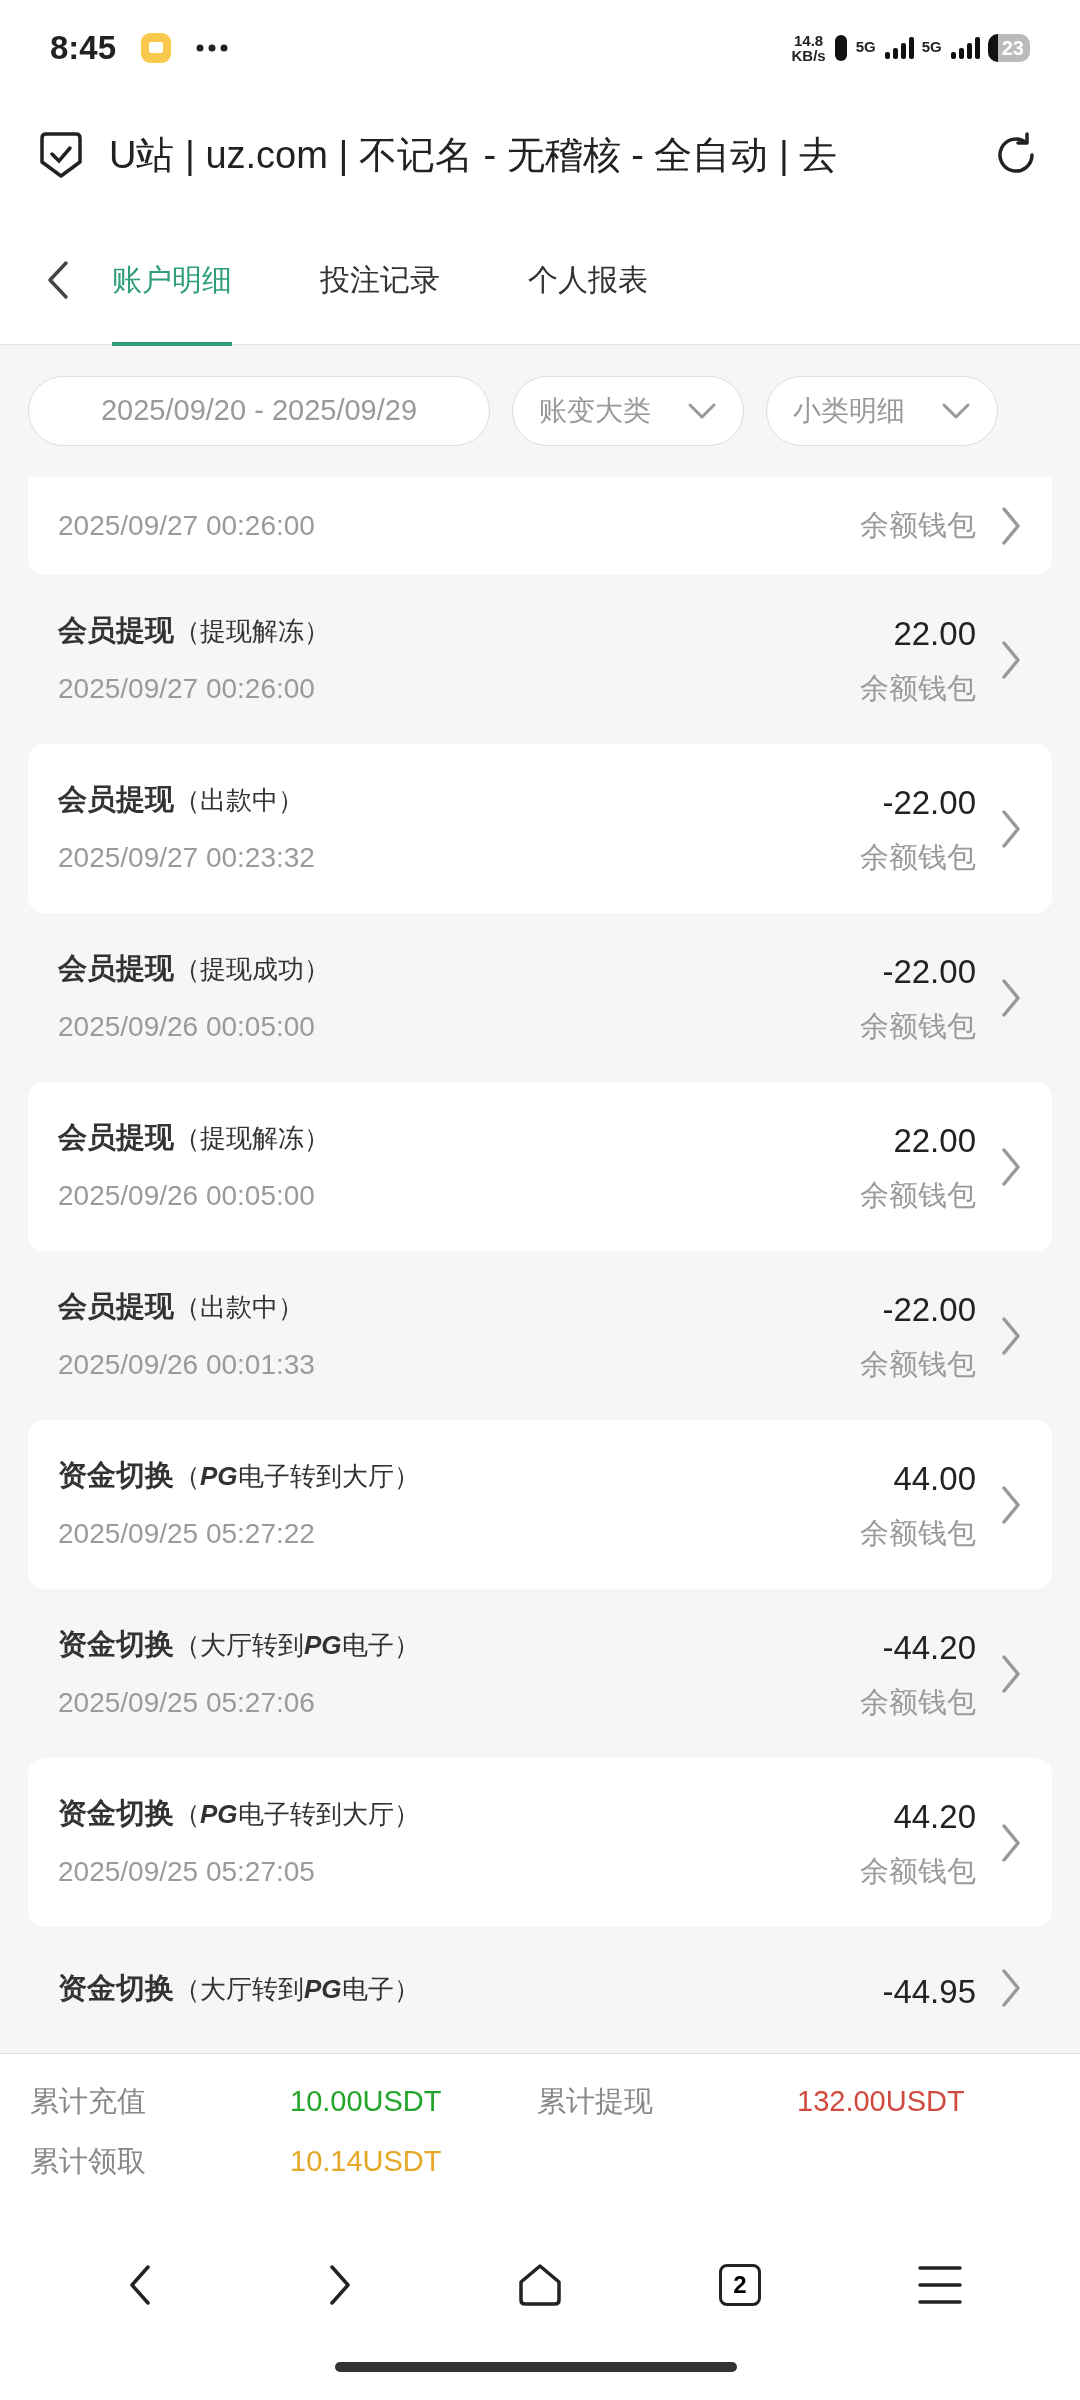 The height and width of the screenshot is (2400, 1080). I want to click on record-time: 2025/09/25 05:27:22, so click(187, 1534).